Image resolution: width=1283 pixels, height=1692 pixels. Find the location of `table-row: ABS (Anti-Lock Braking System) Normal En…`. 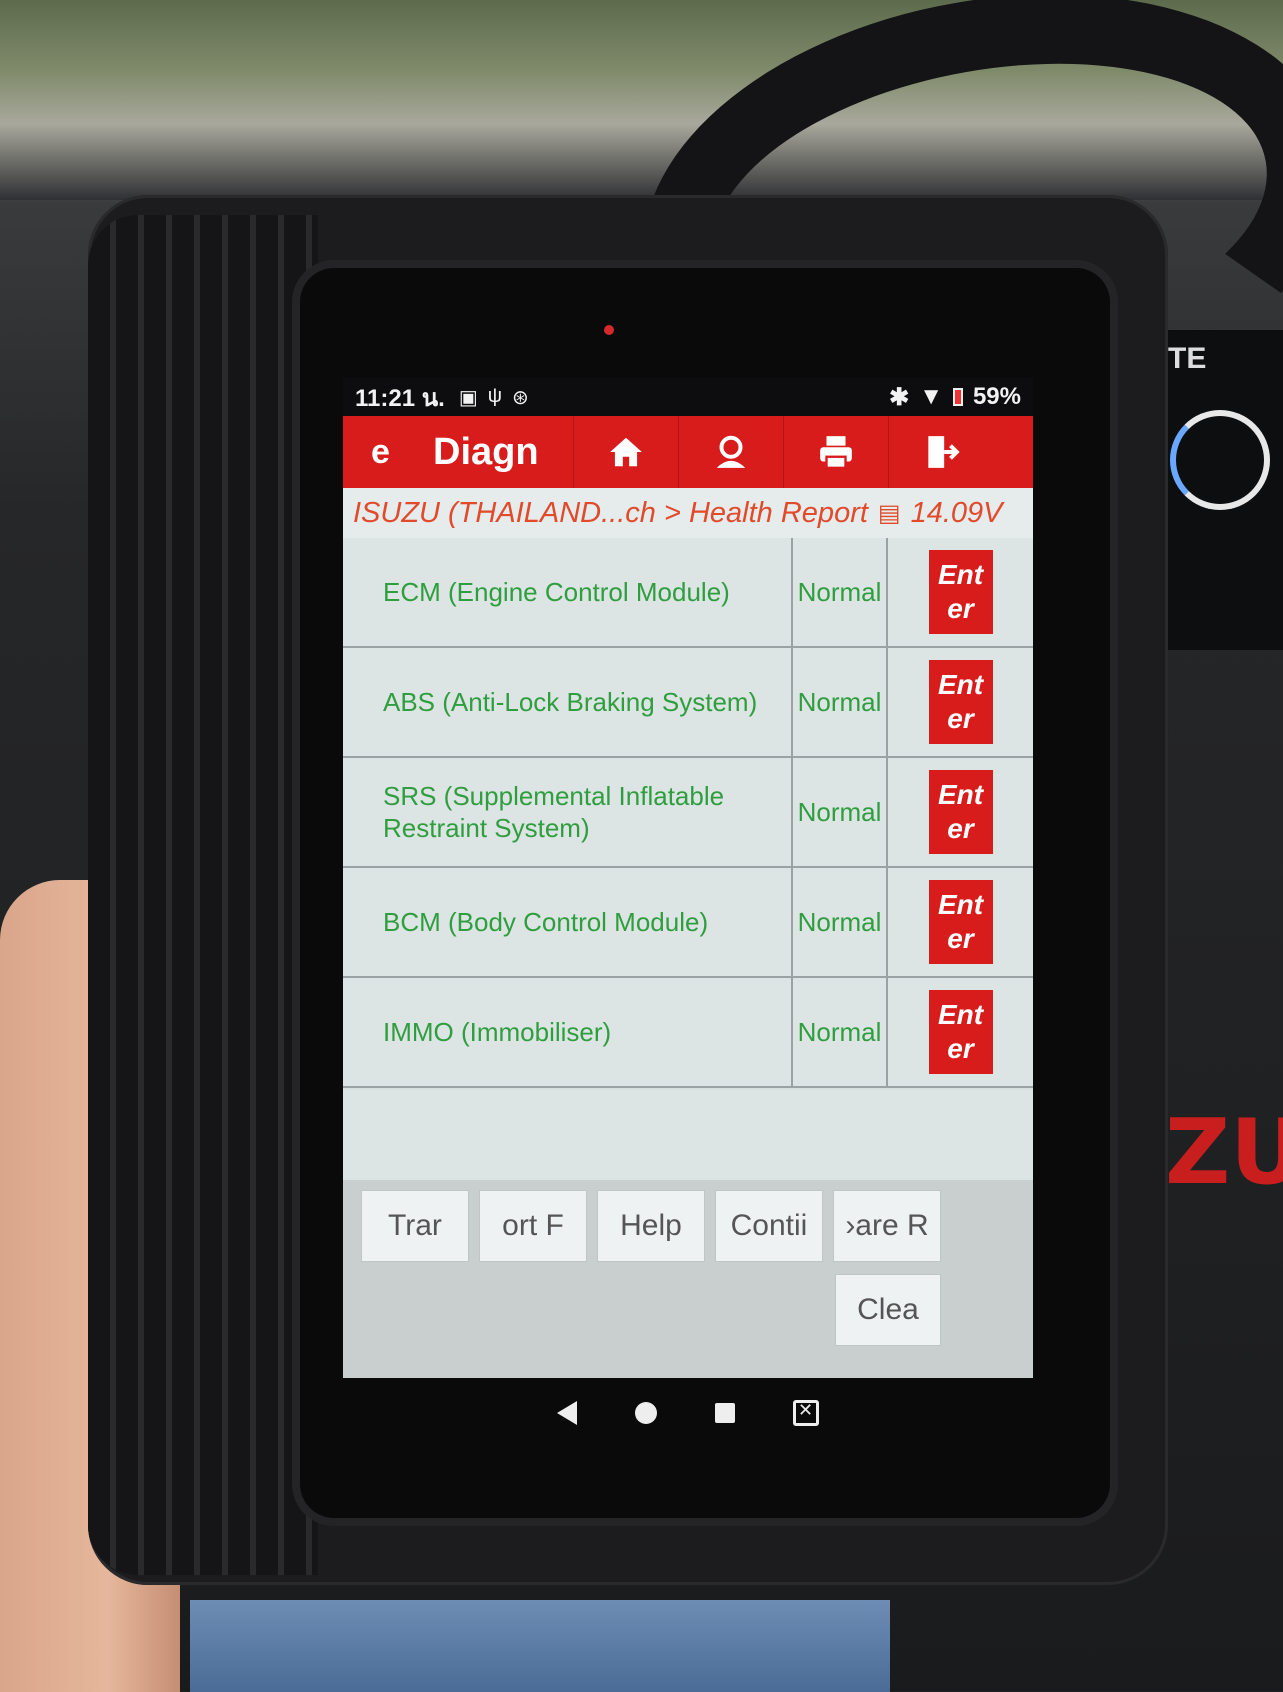

table-row: ABS (Anti-Lock Braking System) Normal En… is located at coordinates (688, 703).